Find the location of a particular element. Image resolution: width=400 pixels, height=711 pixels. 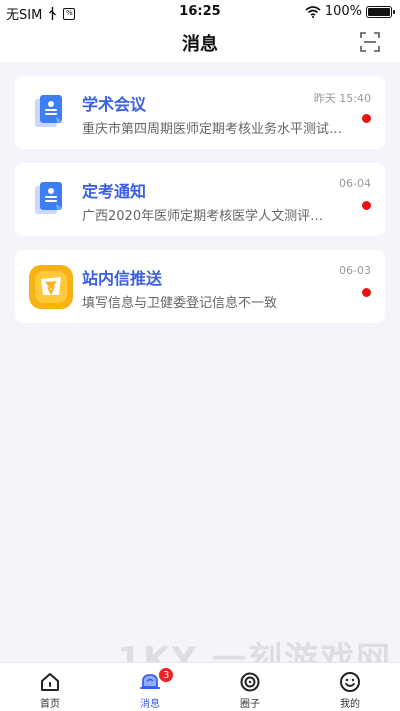

wifi-icon is located at coordinates (313, 11).